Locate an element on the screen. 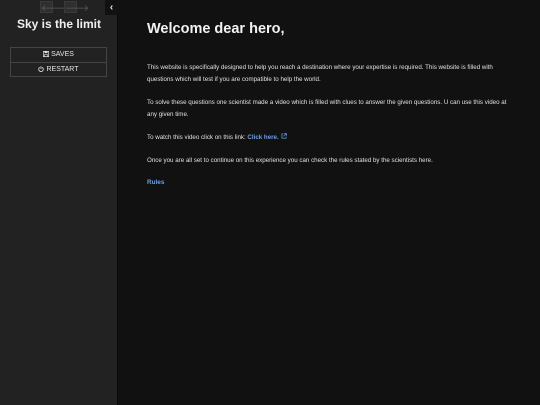 The width and height of the screenshot is (540, 405). floppy-icon is located at coordinates (46, 55).